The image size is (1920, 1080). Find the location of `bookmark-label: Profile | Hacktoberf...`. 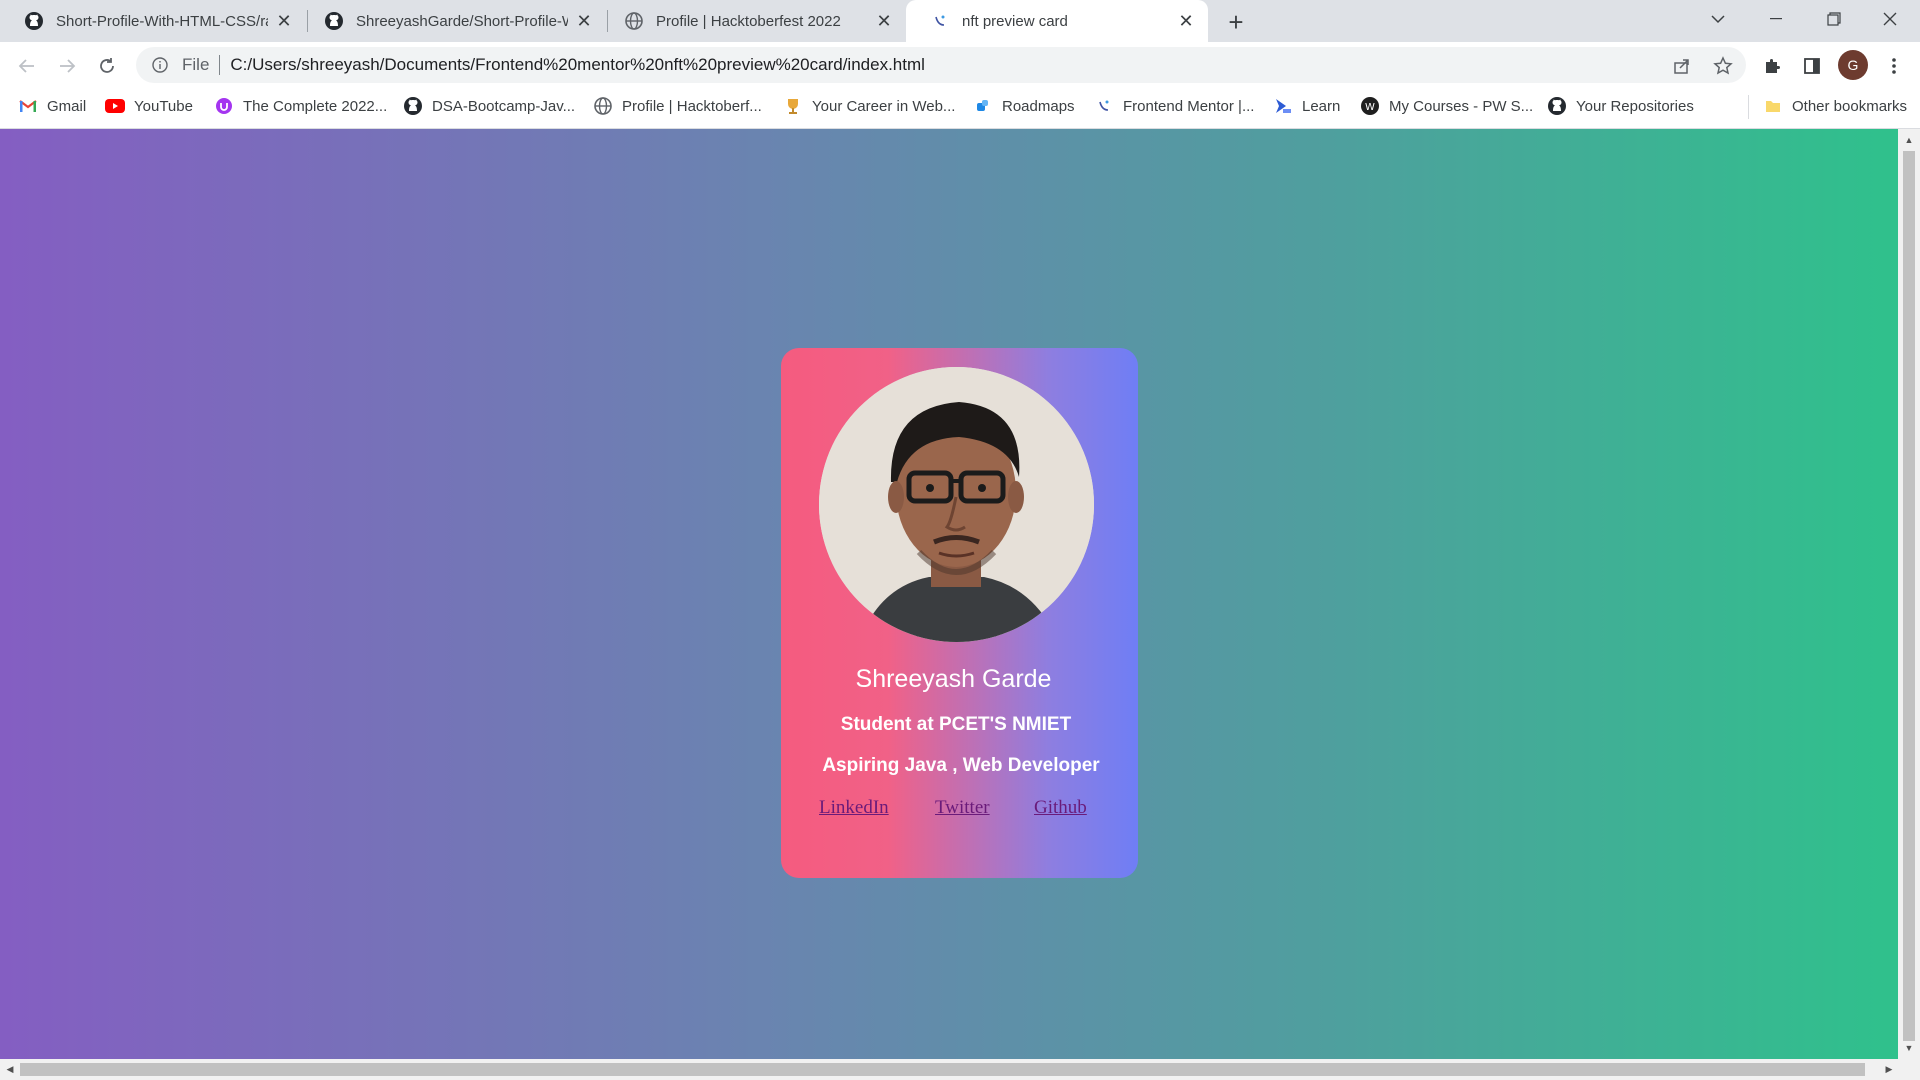

bookmark-label: Profile | Hacktoberf... is located at coordinates (692, 106).